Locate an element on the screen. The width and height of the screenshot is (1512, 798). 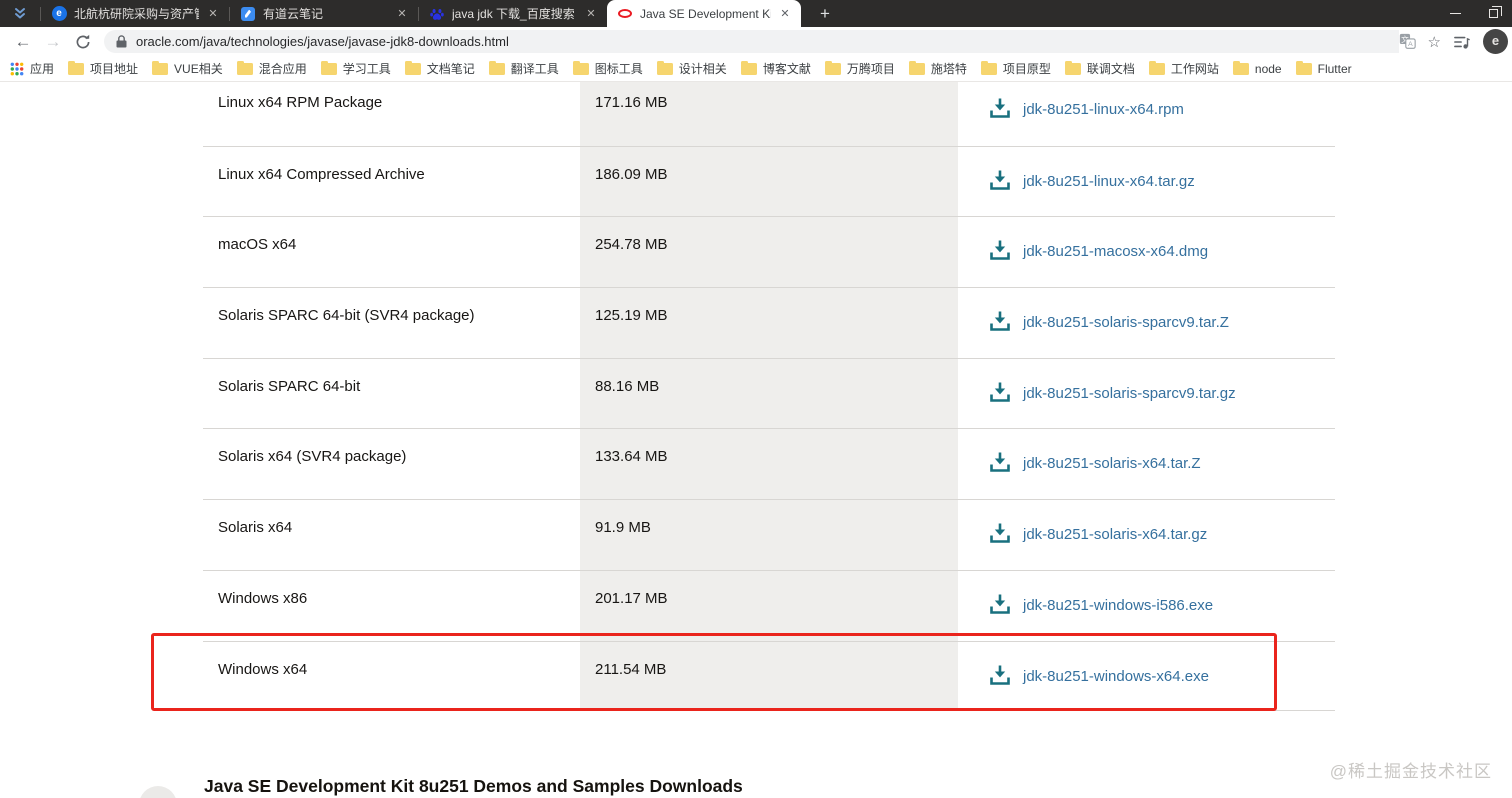
download-cell: jdk-8u251-macosx-x64.dmg is located at coordinates (1146, 252).